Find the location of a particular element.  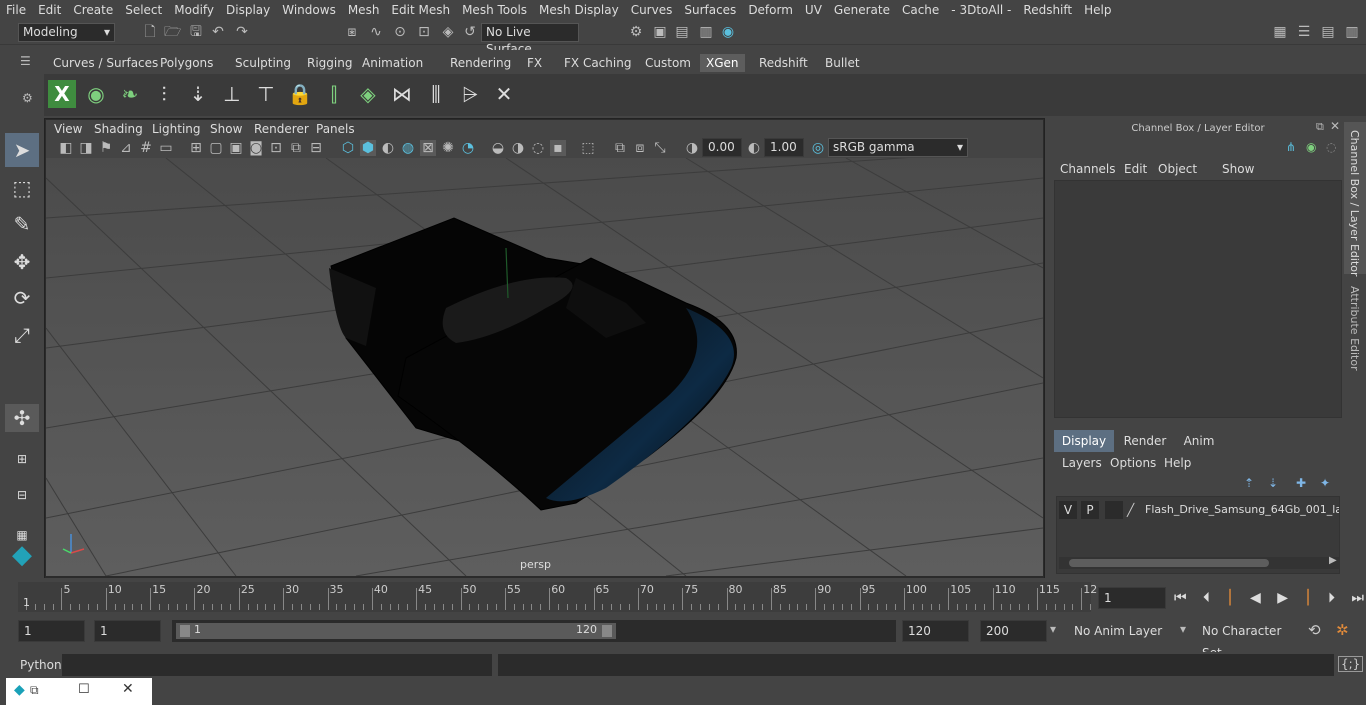

attribute-toggle-icon: ▤ is located at coordinates (1328, 32).